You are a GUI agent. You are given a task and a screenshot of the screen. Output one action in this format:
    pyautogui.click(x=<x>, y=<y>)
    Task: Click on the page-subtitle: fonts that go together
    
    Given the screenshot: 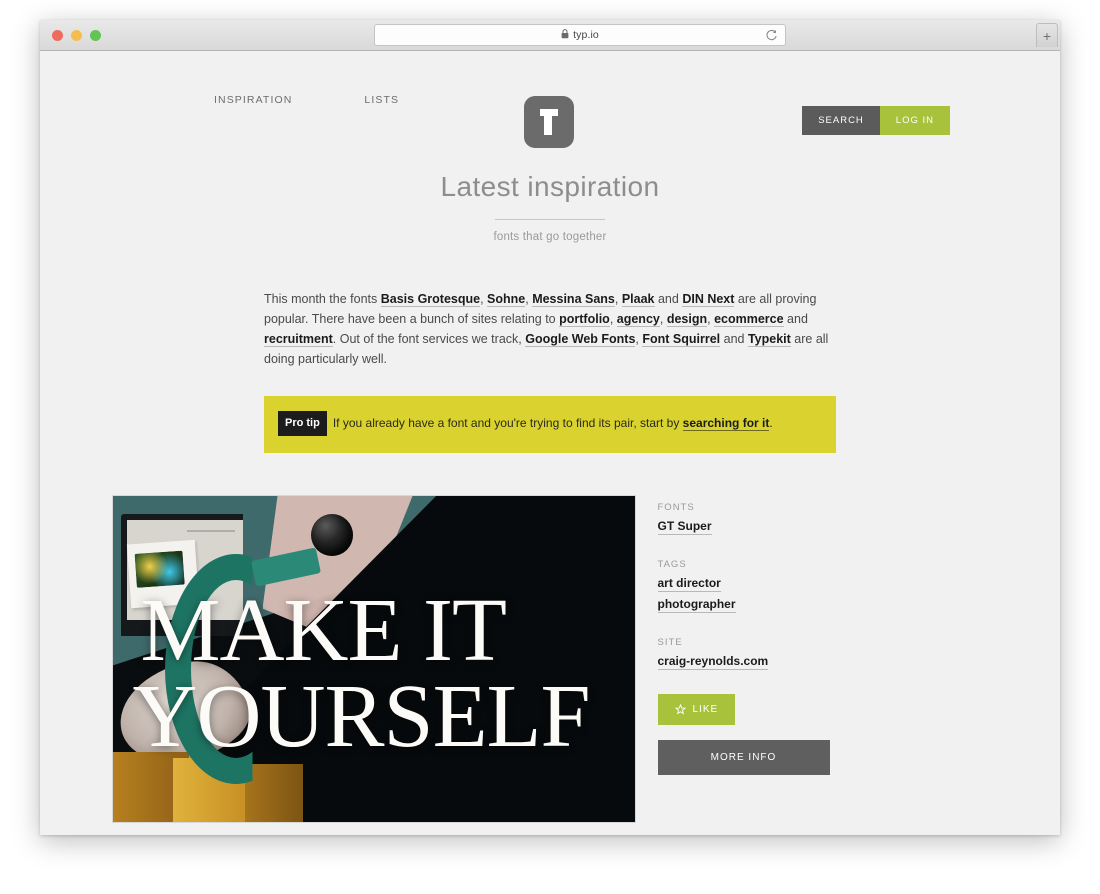 What is the action you would take?
    pyautogui.click(x=550, y=237)
    